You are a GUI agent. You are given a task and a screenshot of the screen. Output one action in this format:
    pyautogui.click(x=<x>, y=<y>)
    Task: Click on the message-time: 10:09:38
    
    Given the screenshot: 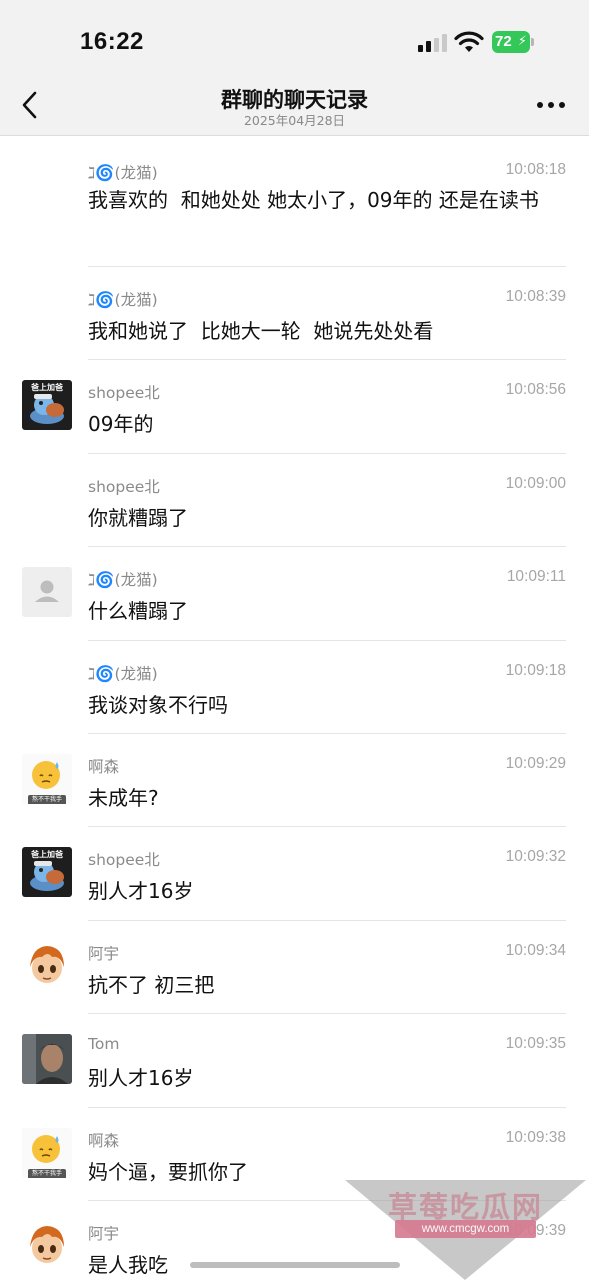 What is the action you would take?
    pyautogui.click(x=535, y=1137)
    